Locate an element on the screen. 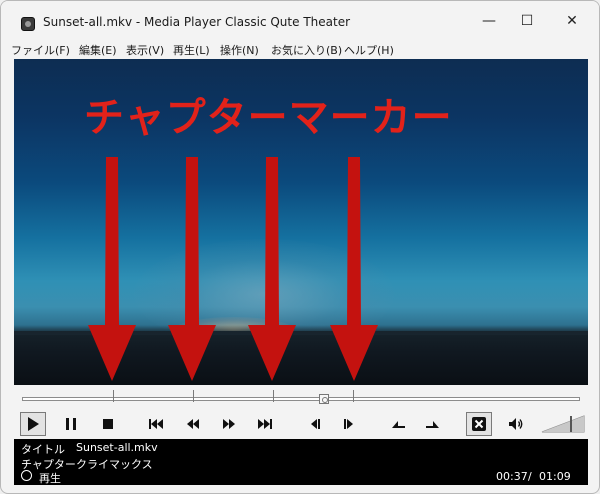 This screenshot has height=494, width=600. frame-back-button is located at coordinates (315, 424).